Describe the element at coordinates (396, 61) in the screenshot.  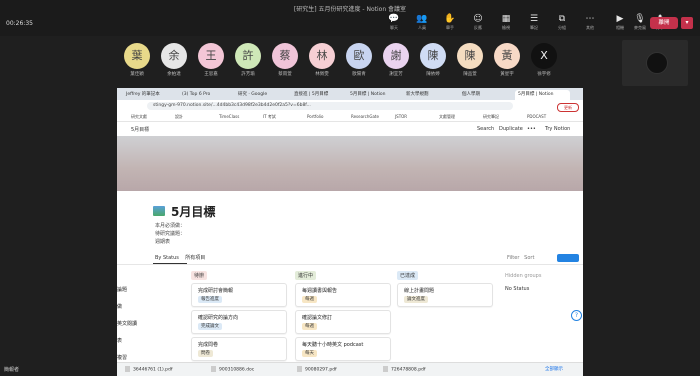
I see `participant: 謝謝宜芳` at that location.